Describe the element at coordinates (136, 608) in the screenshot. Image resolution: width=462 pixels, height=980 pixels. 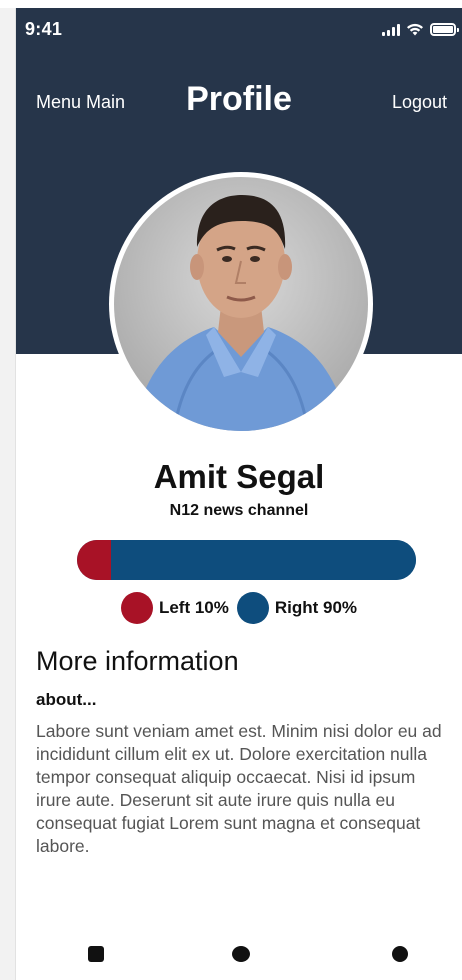
I see `left-dot-icon` at that location.